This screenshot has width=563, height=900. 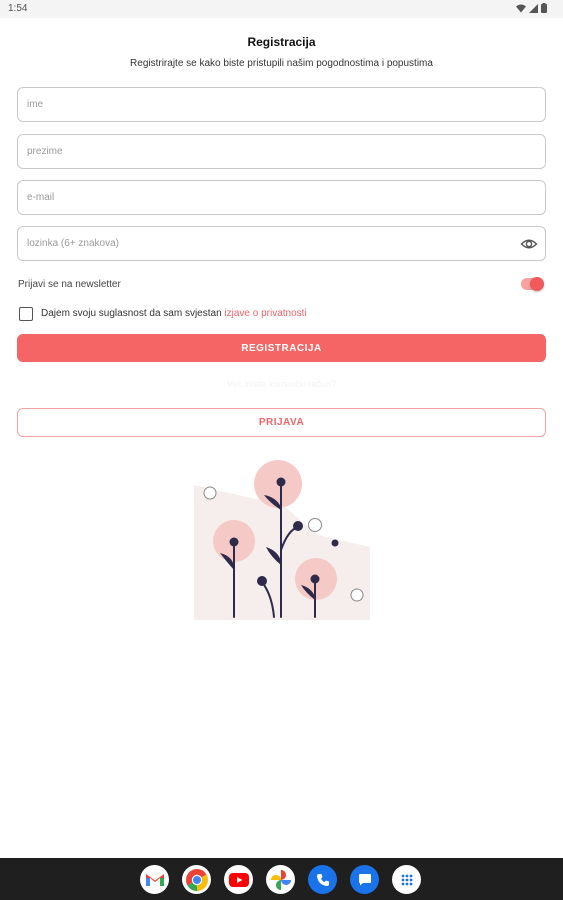 I want to click on consent-checkbox, so click(x=26, y=314).